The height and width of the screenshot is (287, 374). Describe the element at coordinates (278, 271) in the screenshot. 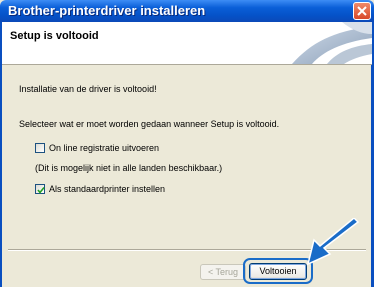

I see `finish-button: Voltooien` at that location.